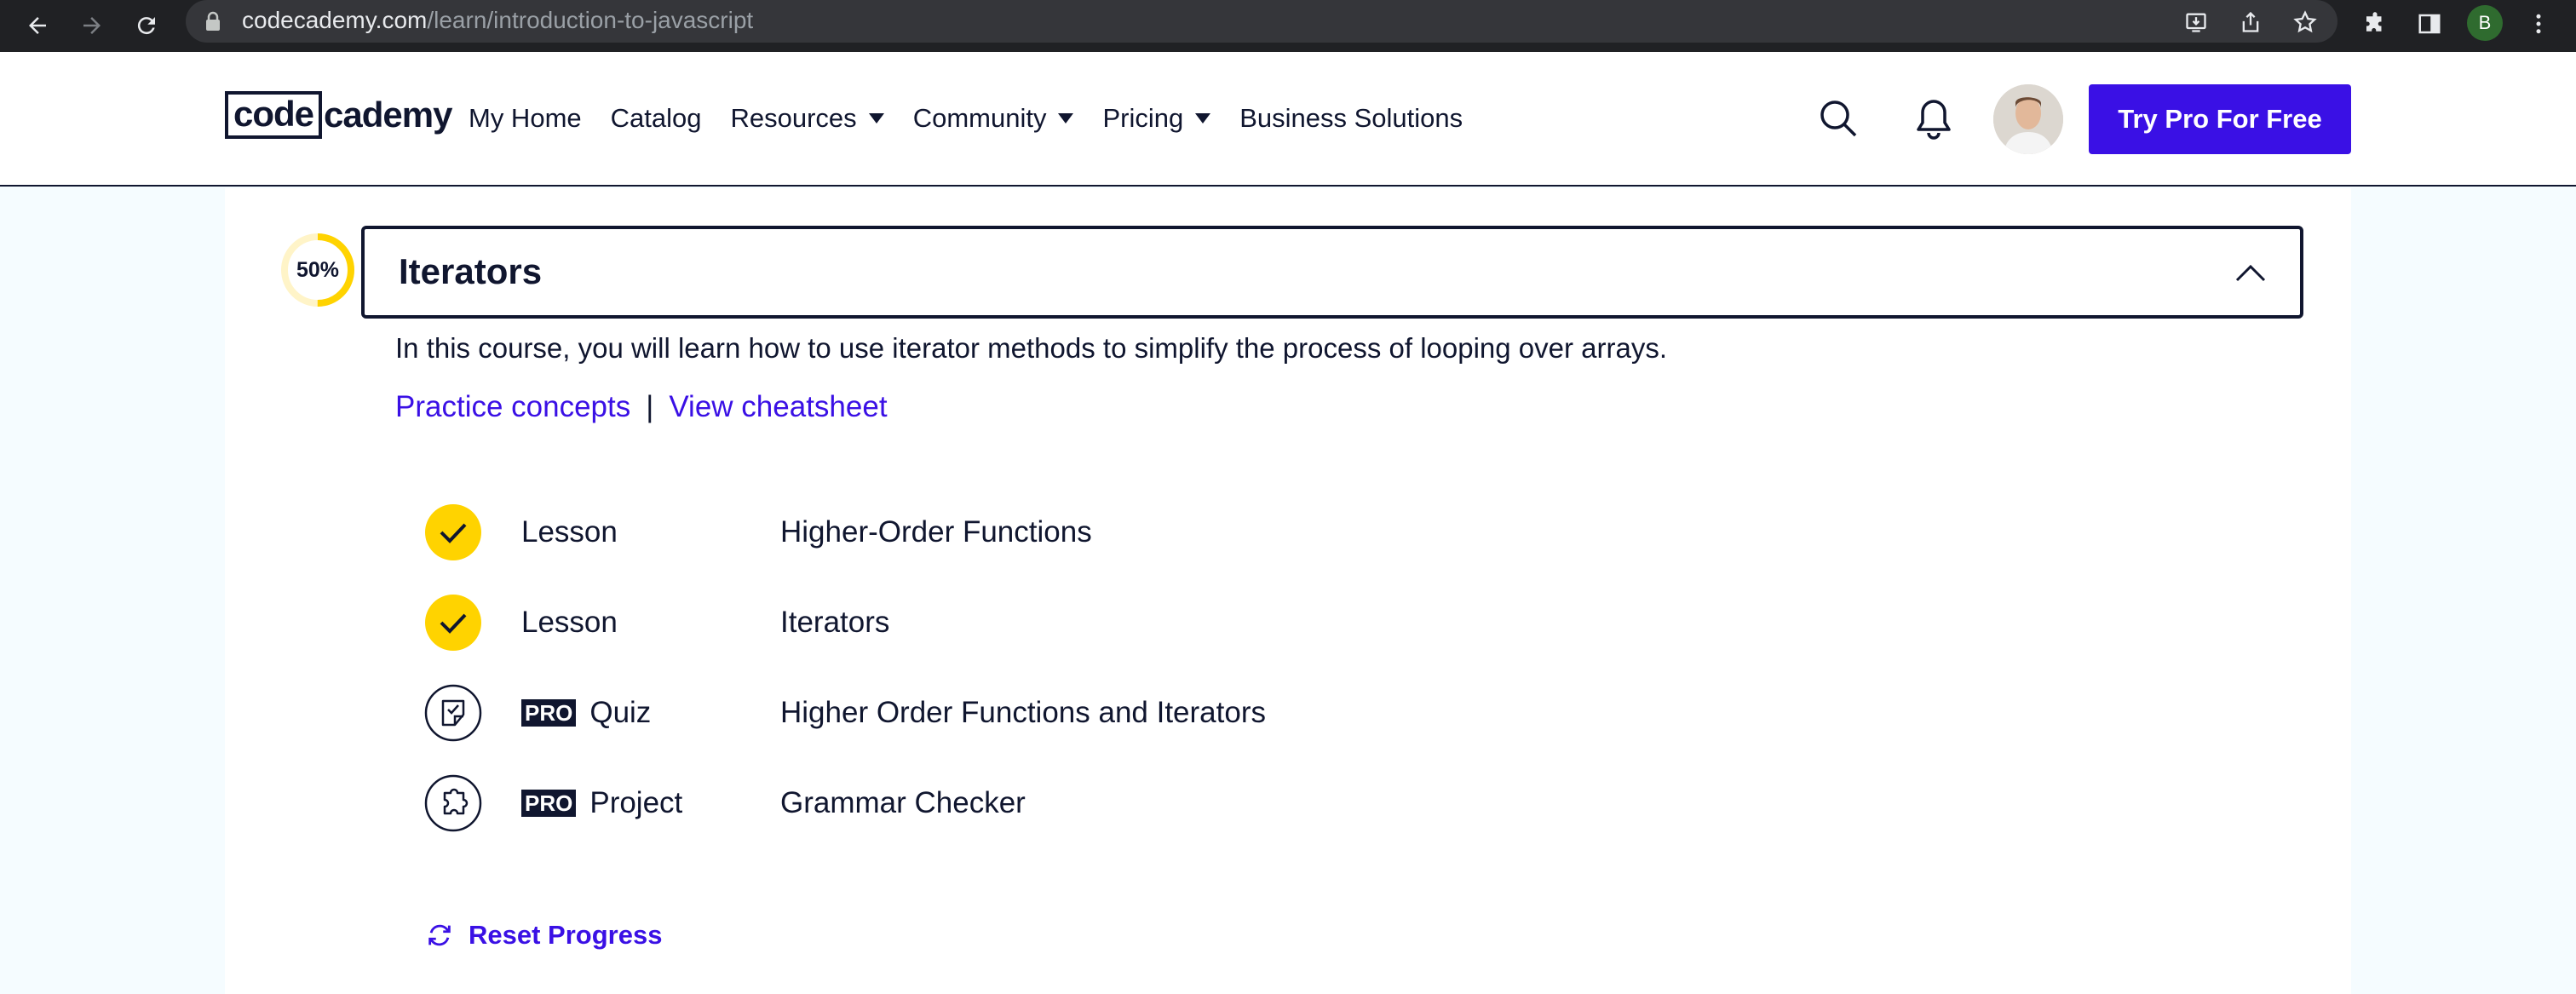 The height and width of the screenshot is (994, 2576). I want to click on back-icon, so click(38, 26).